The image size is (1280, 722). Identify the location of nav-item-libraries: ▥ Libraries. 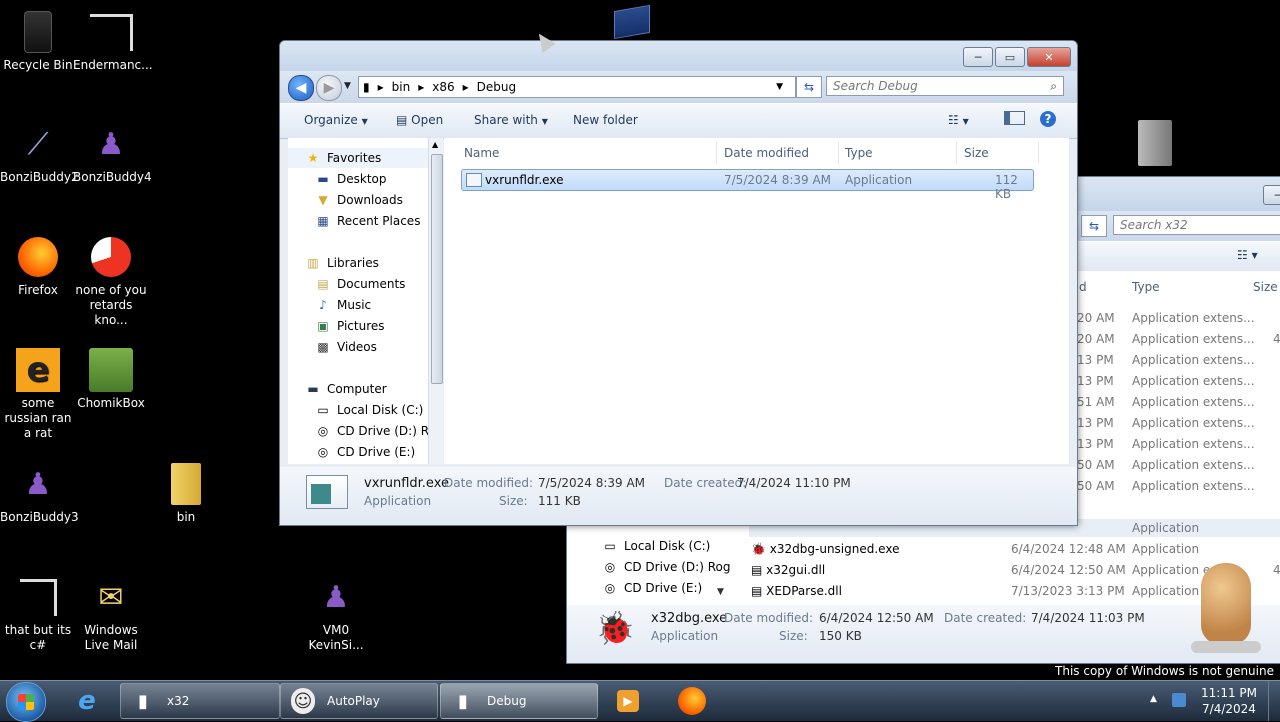
(342, 263).